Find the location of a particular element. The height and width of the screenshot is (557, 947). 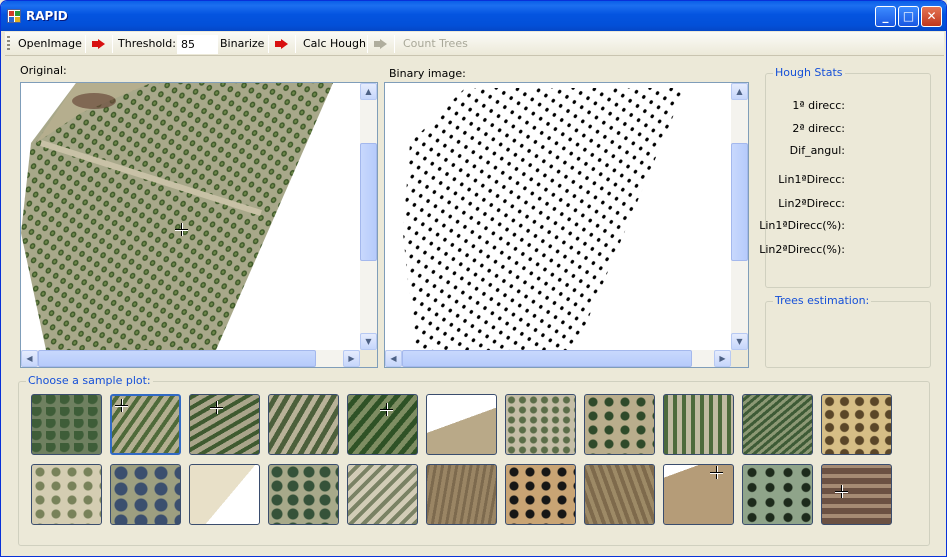

trees-estimation-group: Trees estimation: is located at coordinates (848, 331).